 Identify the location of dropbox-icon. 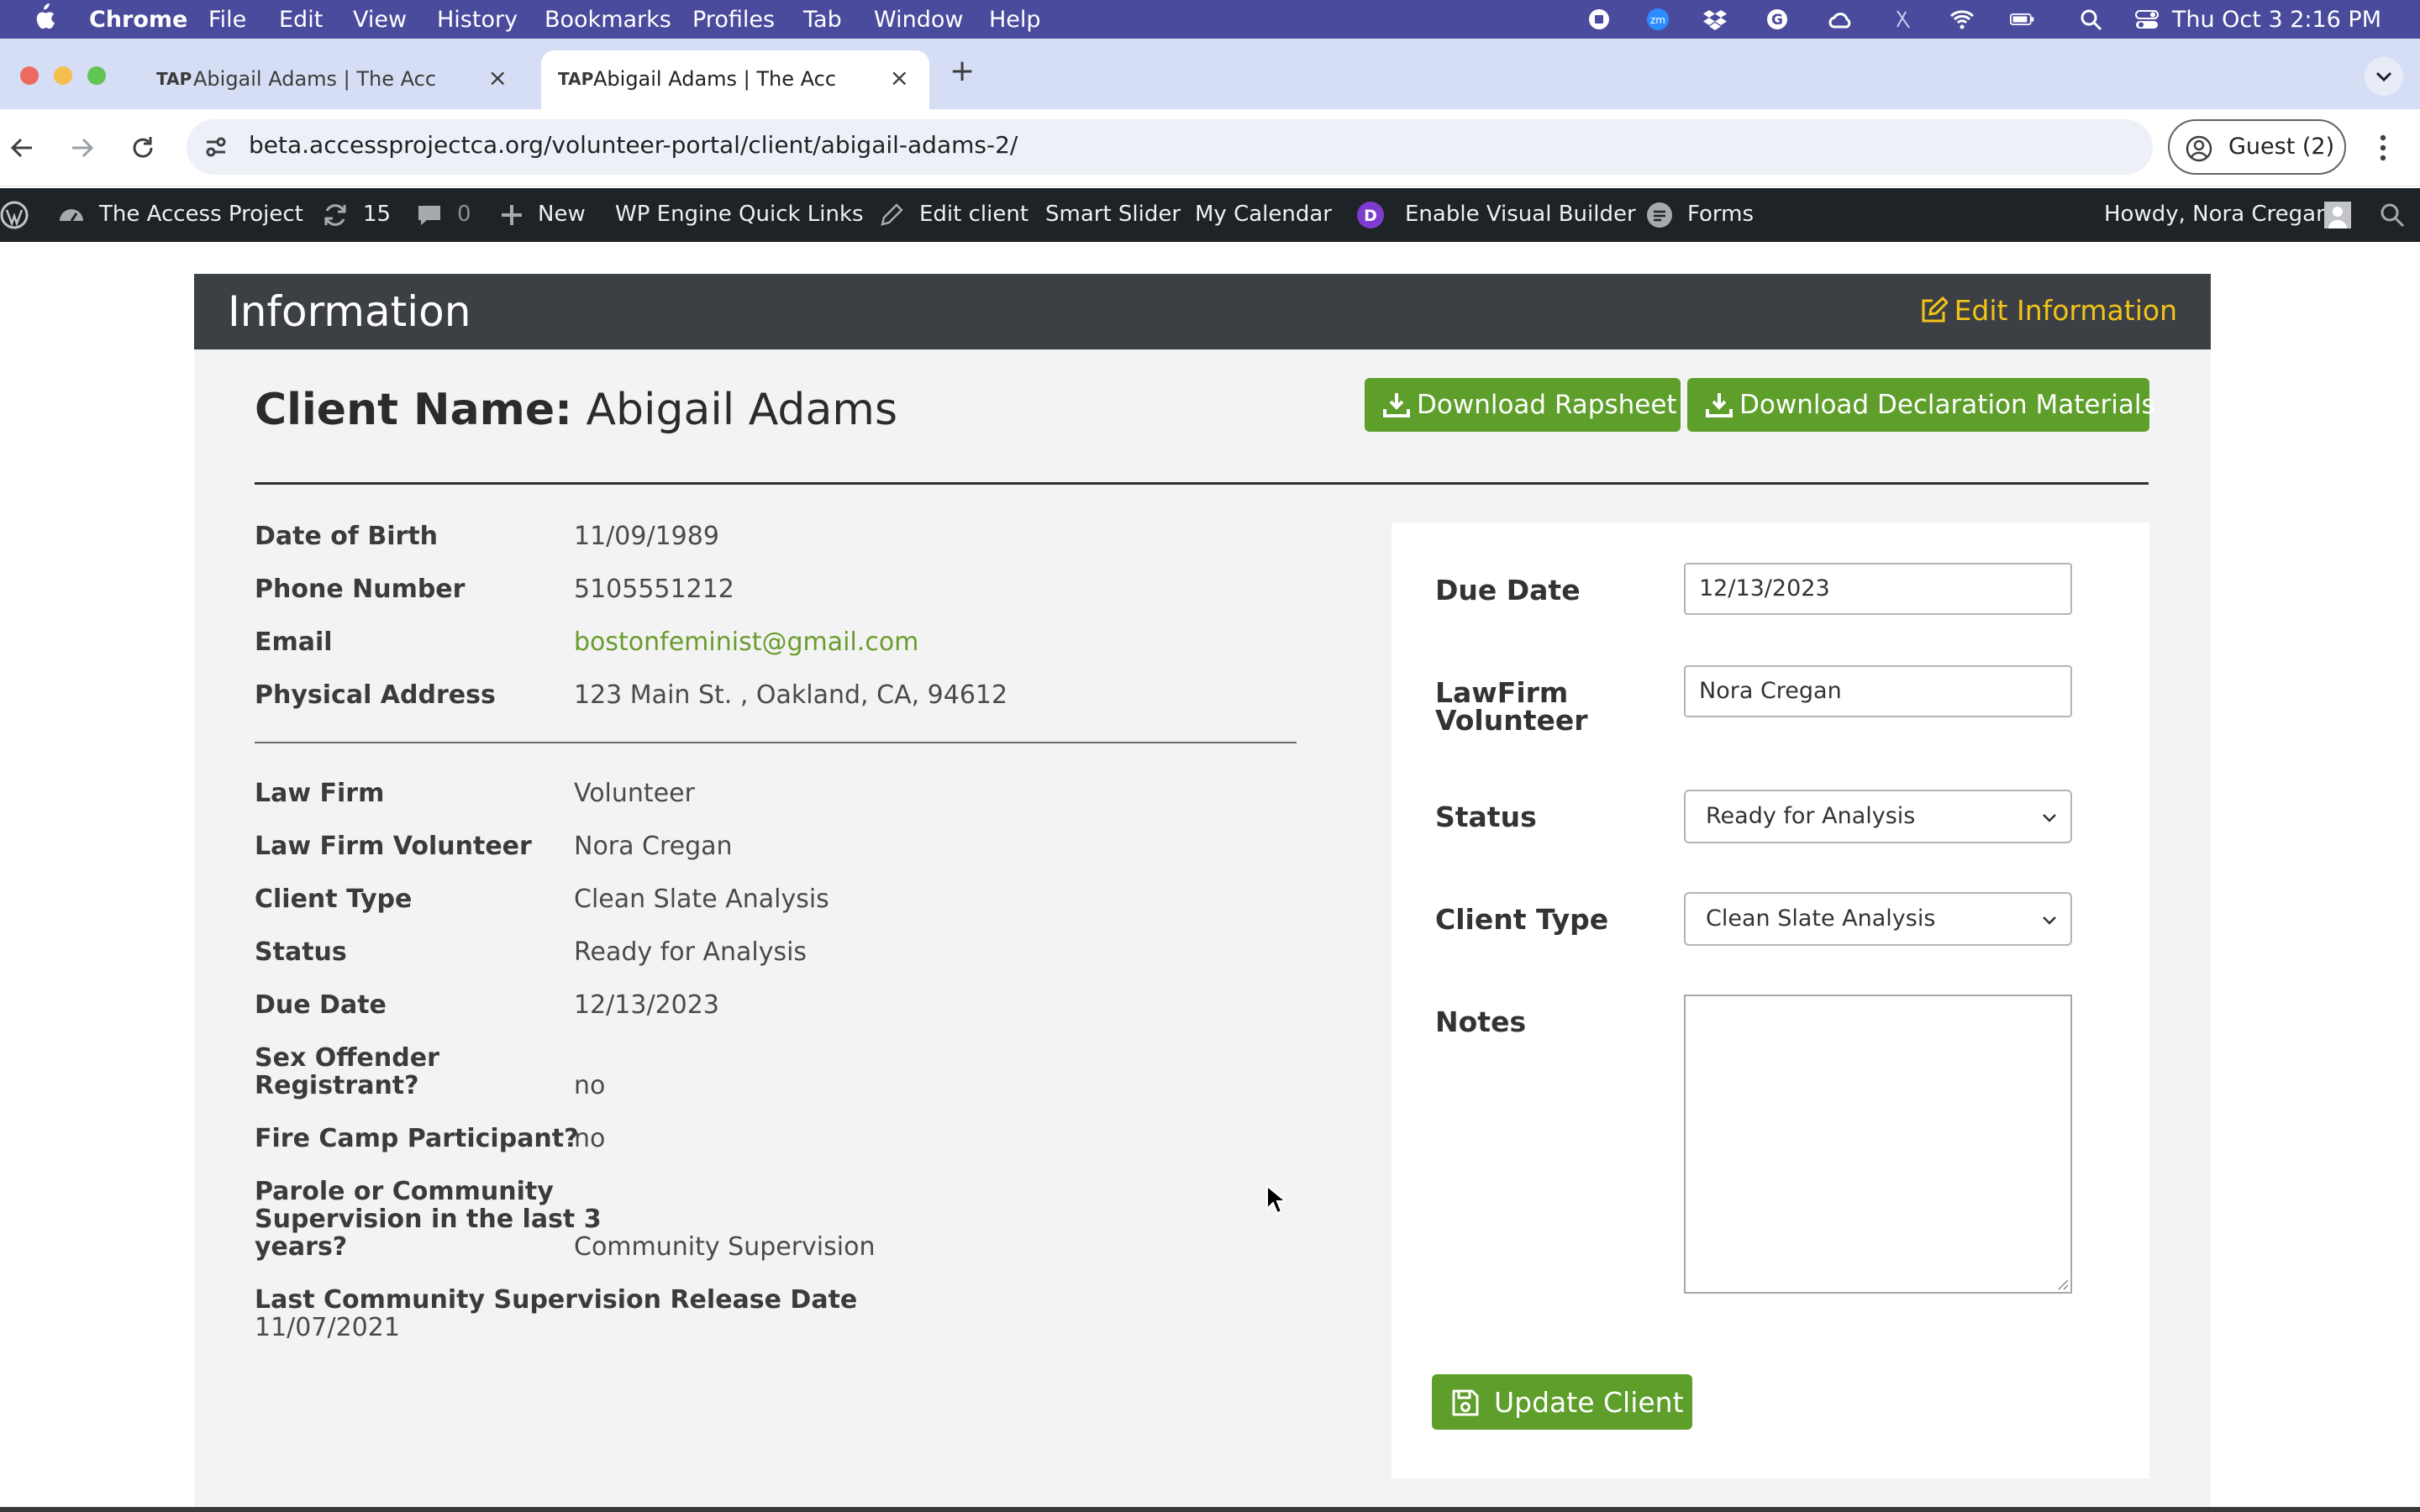
(1715, 19).